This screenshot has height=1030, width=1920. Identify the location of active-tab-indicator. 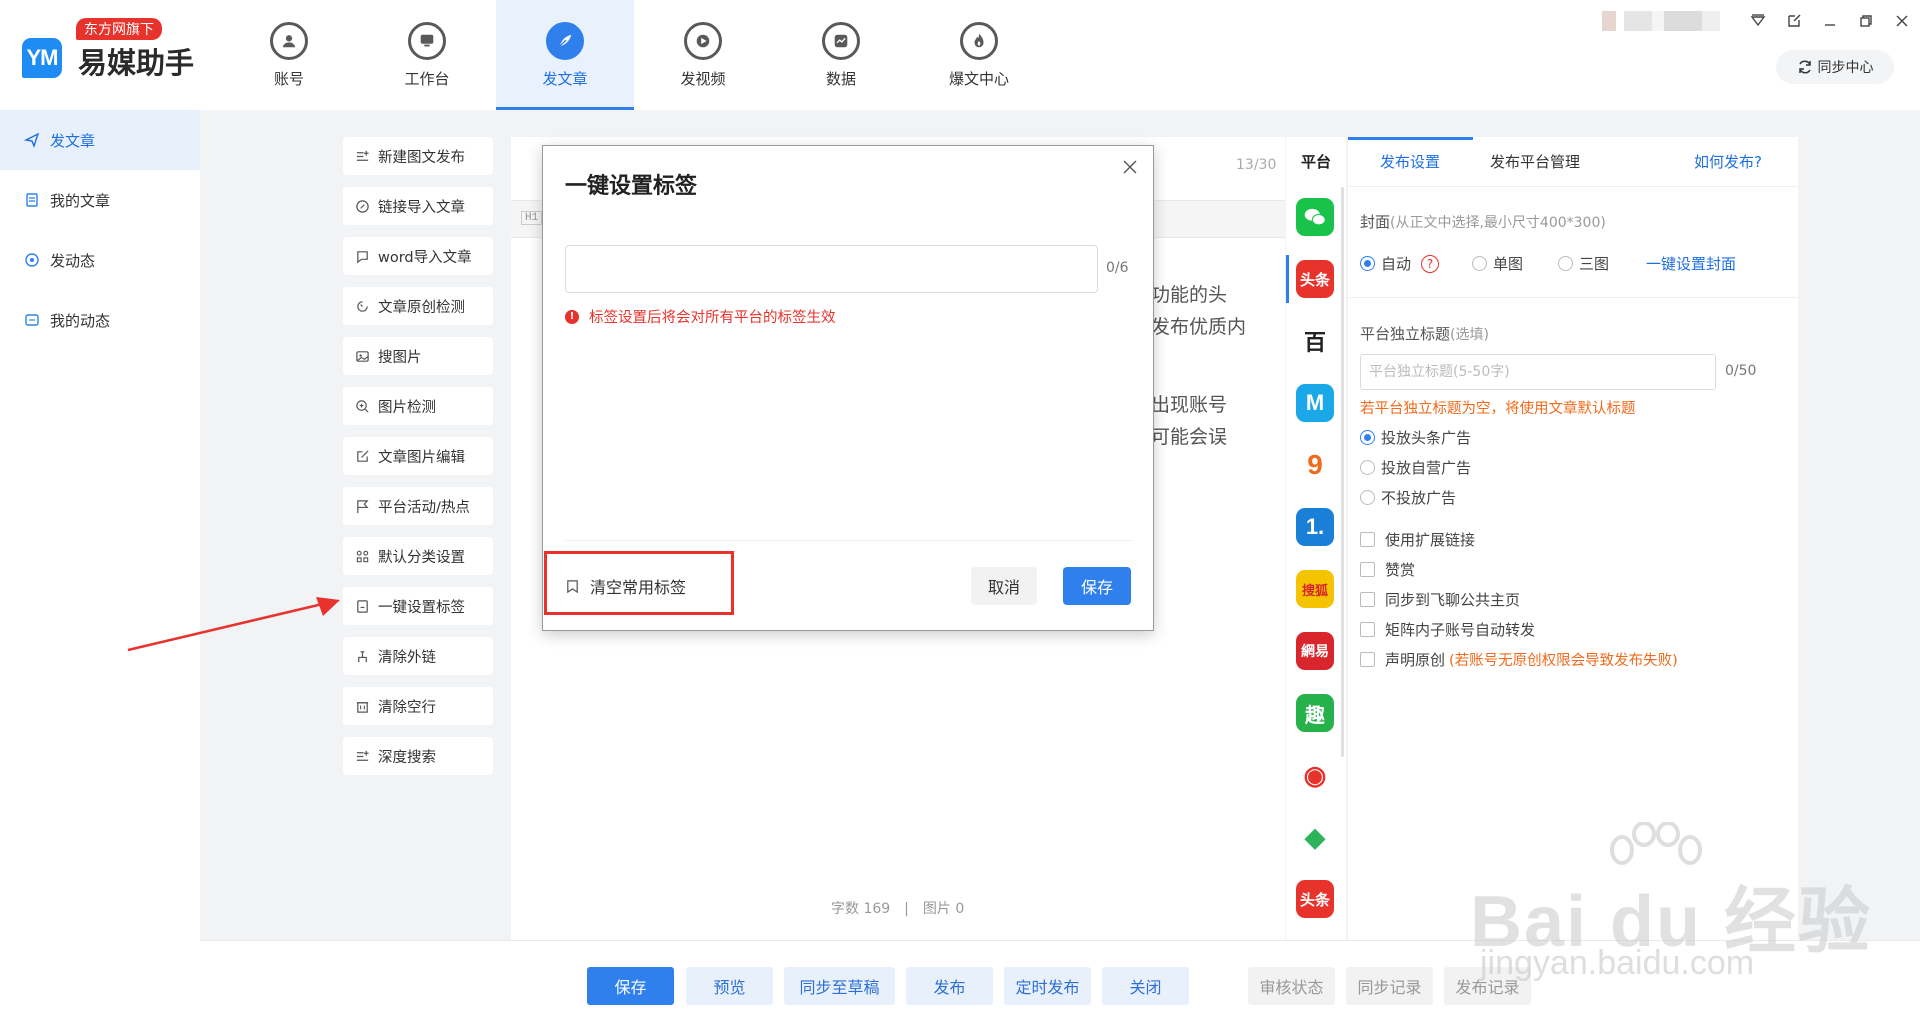
(1410, 138).